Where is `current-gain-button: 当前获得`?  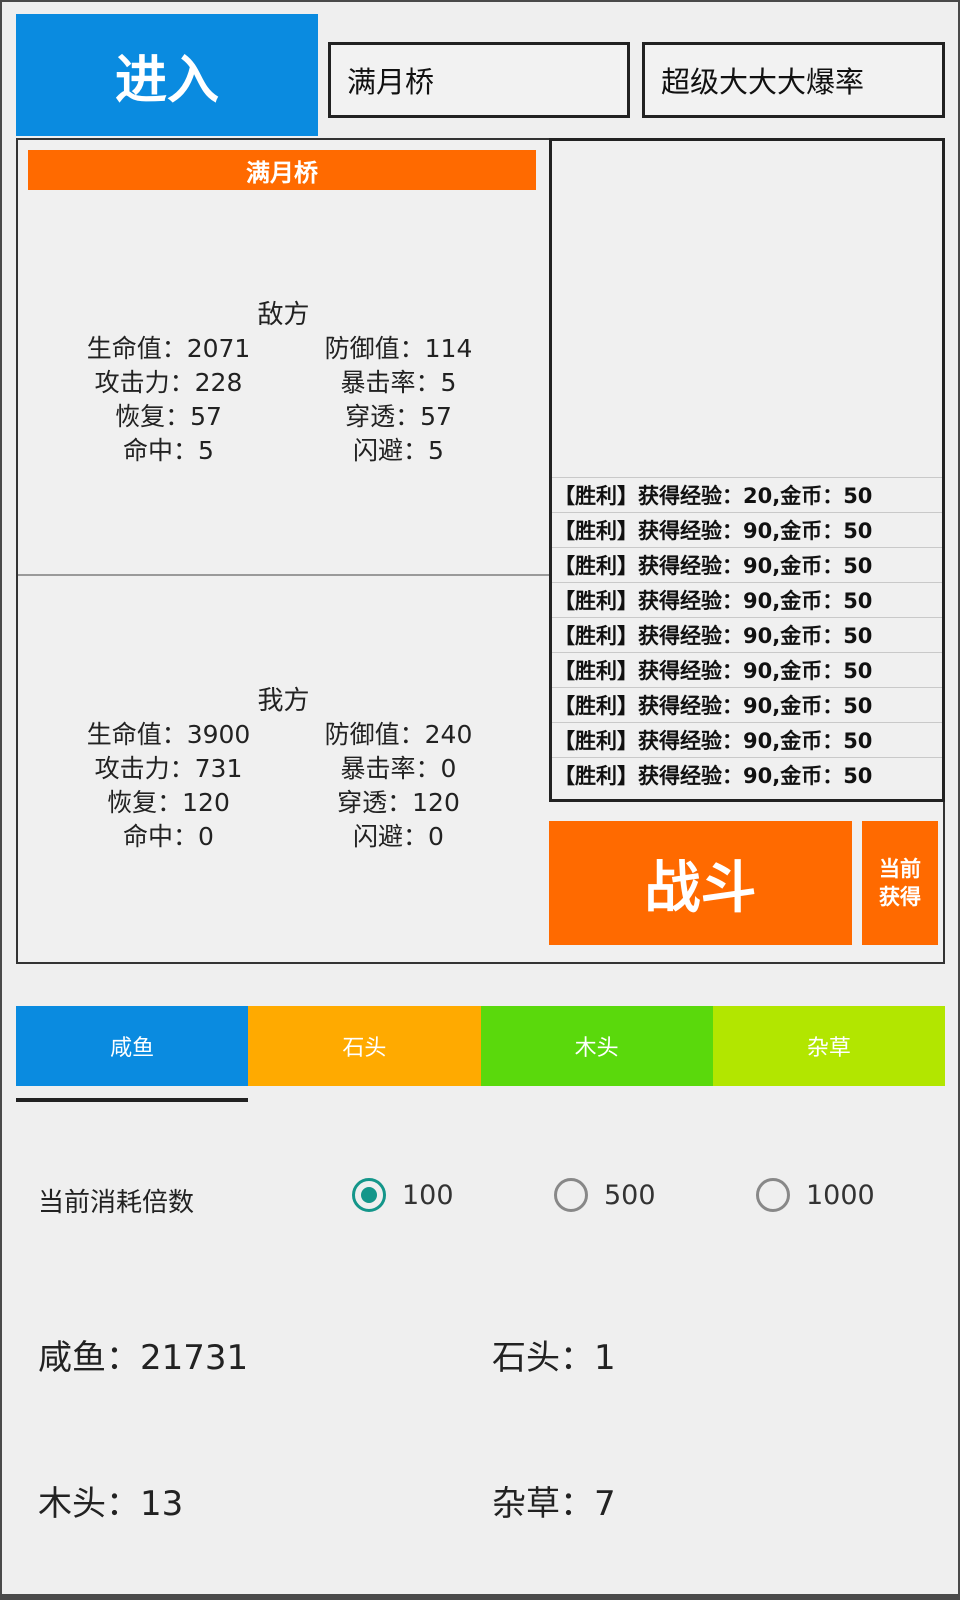 current-gain-button: 当前获得 is located at coordinates (900, 883).